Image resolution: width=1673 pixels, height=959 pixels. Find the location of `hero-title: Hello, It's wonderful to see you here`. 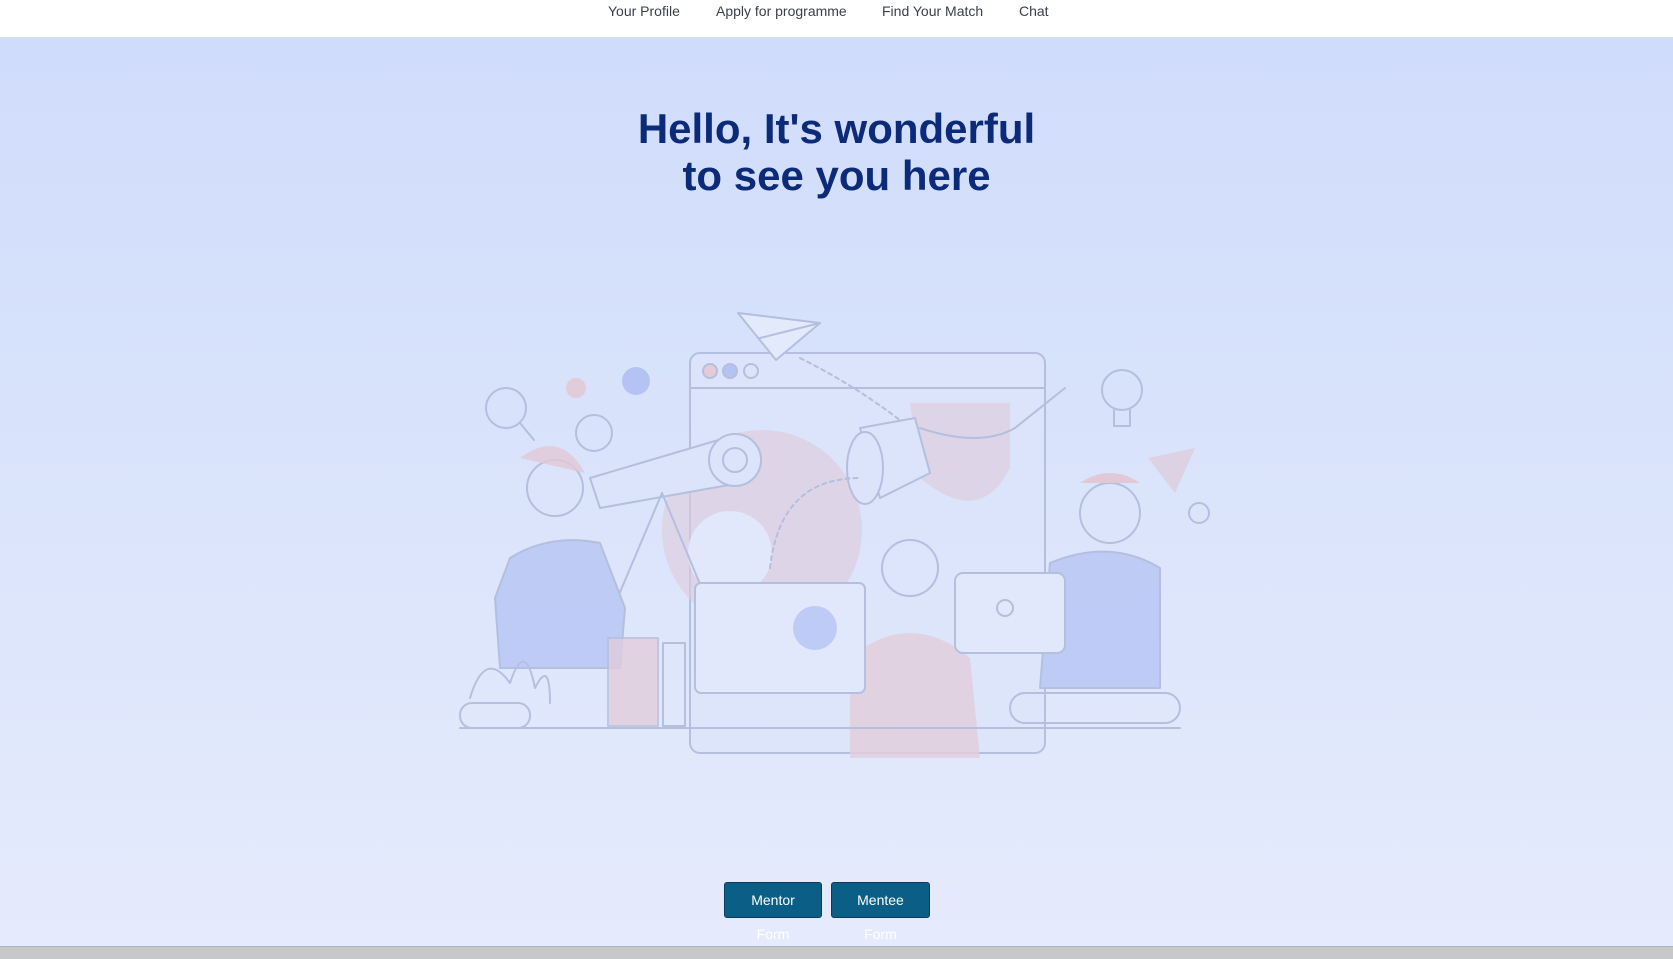

hero-title: Hello, It's wonderful to see you here is located at coordinates (836, 152).